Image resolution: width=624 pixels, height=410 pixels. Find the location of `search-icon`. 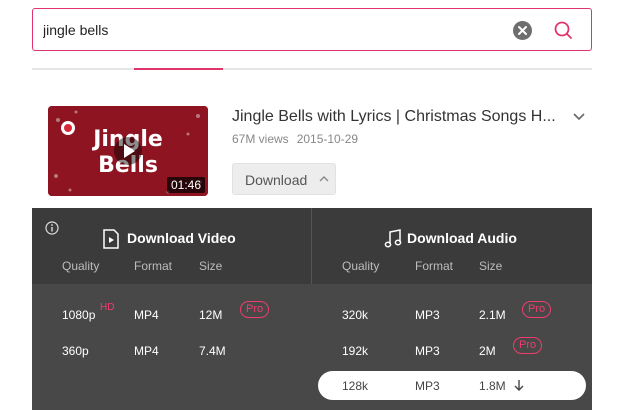

search-icon is located at coordinates (563, 30).